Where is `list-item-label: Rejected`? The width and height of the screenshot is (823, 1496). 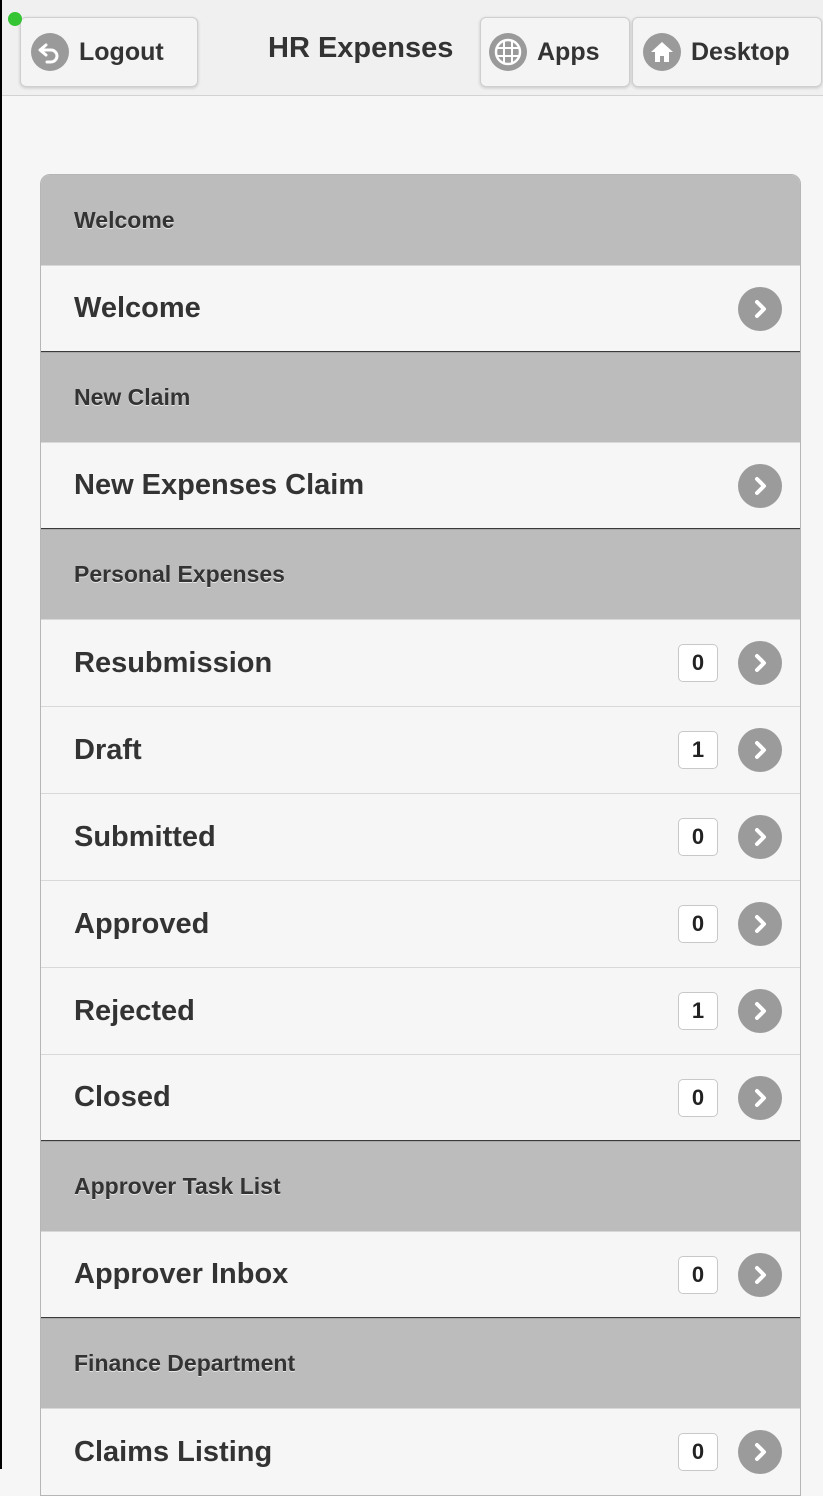
list-item-label: Rejected is located at coordinates (134, 1010).